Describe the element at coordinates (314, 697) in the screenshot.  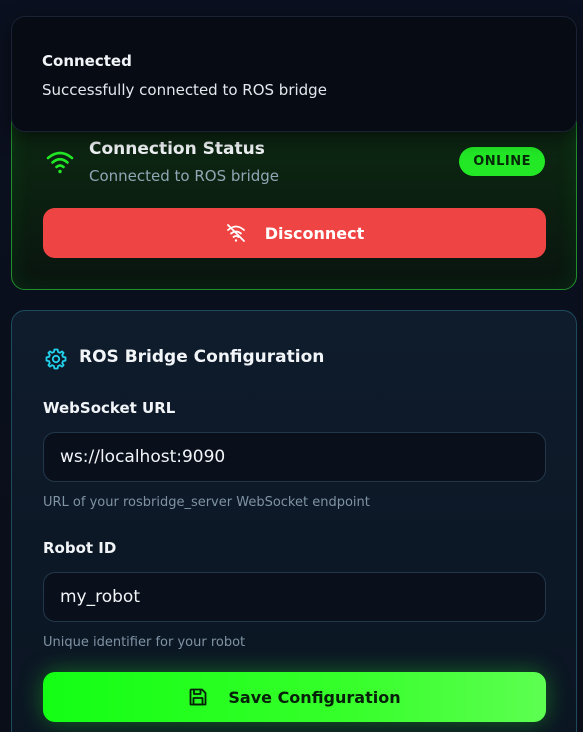
I see `save-configuration-label: Save Configuration` at that location.